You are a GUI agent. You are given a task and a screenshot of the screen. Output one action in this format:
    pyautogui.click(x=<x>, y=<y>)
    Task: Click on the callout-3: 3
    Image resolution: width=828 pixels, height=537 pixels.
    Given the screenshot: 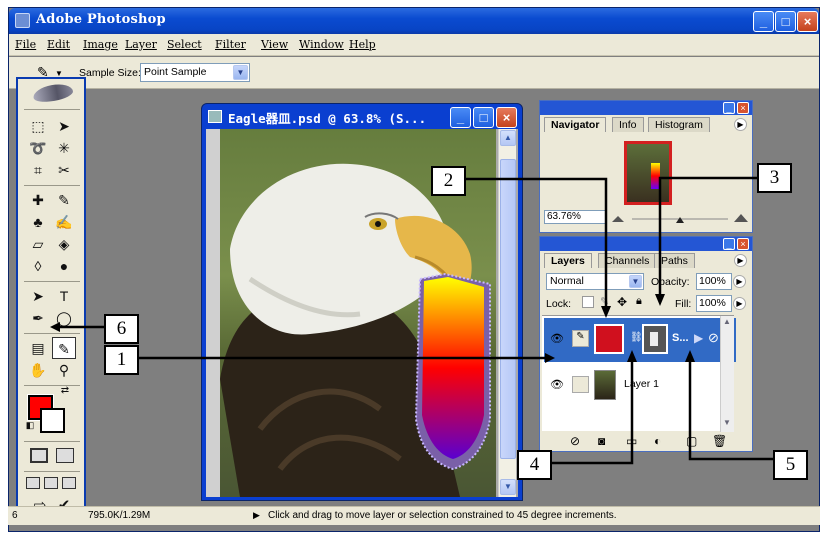 What is the action you would take?
    pyautogui.click(x=774, y=178)
    